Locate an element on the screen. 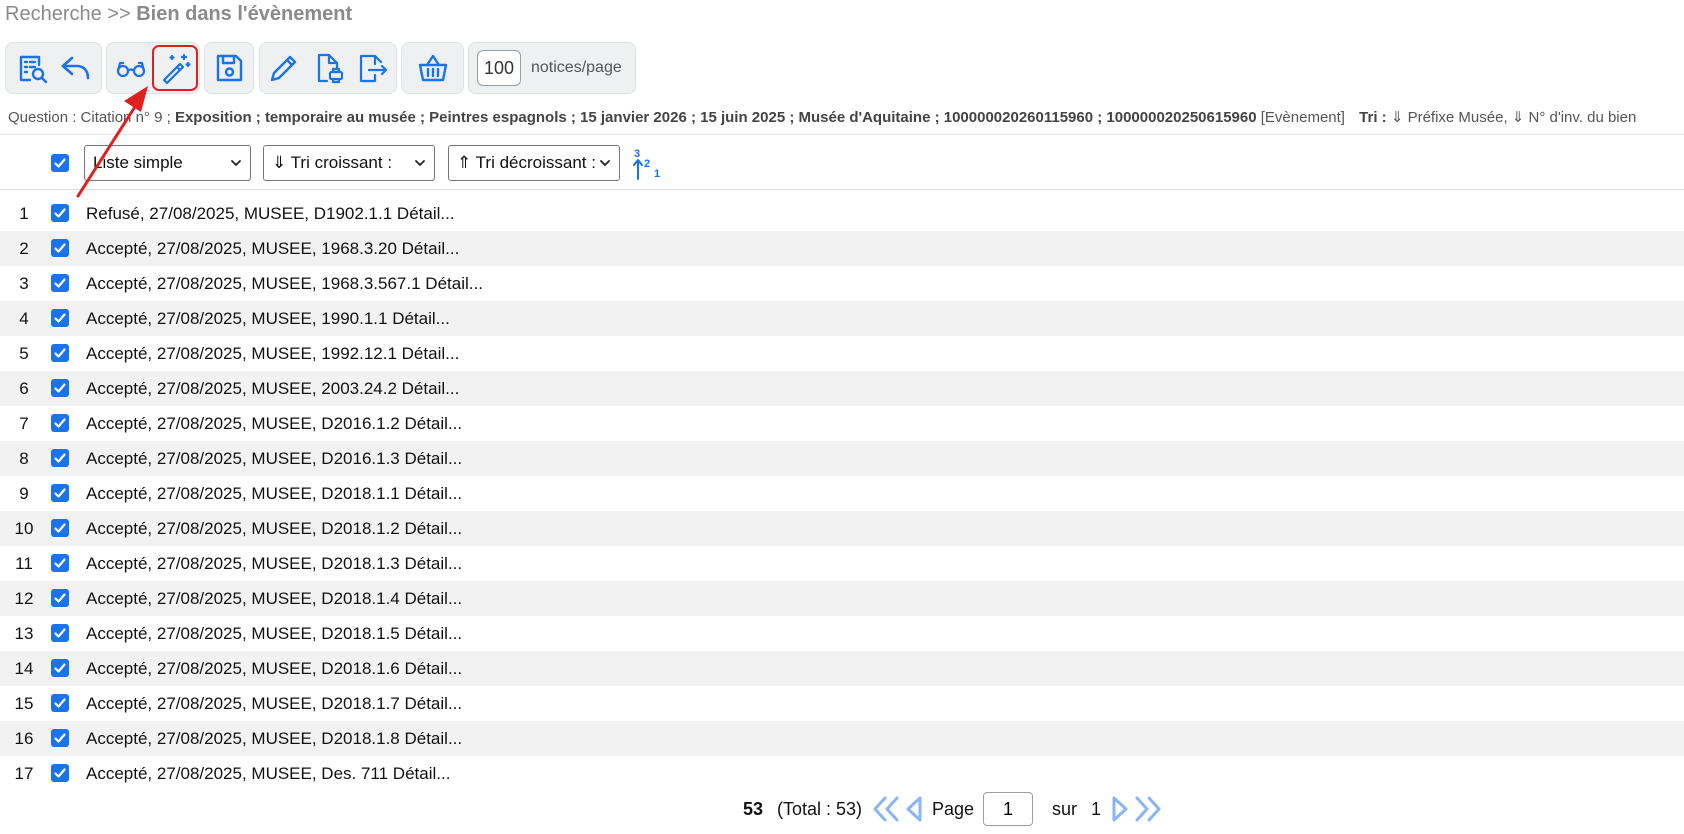 The image size is (1684, 834). sort-summary-label: Tri : is located at coordinates (1373, 117).